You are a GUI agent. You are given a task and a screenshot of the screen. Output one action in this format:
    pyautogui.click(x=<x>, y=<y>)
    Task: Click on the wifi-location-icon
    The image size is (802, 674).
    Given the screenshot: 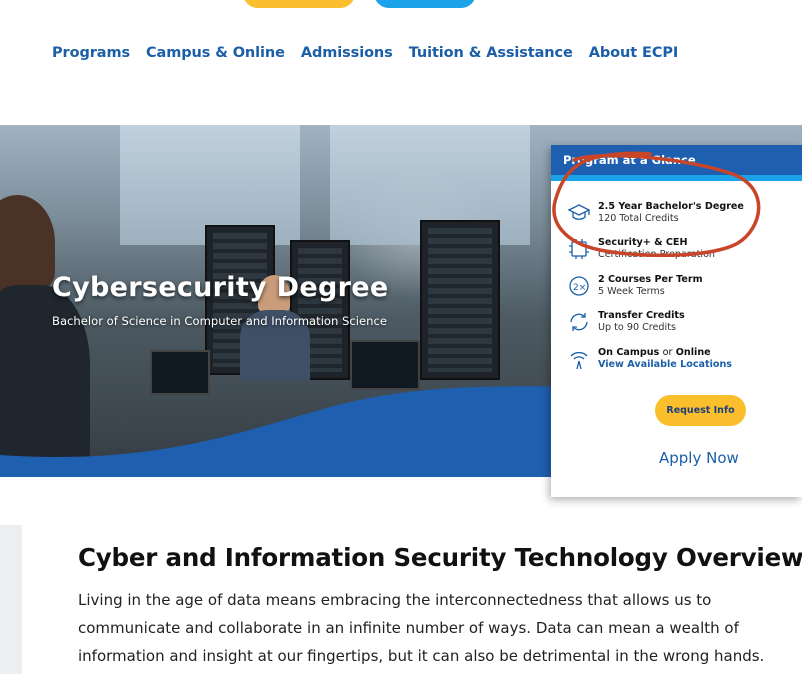 What is the action you would take?
    pyautogui.click(x=579, y=360)
    